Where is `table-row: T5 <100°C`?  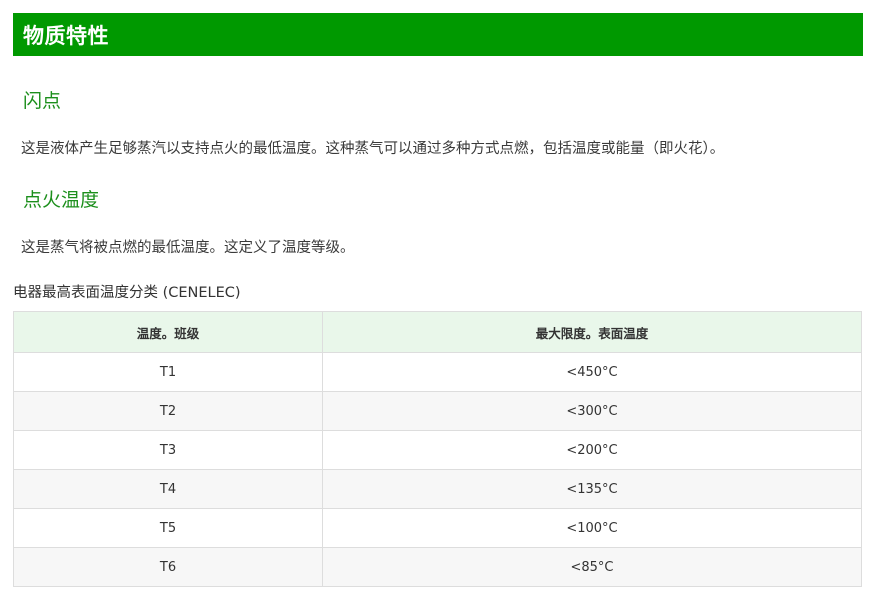 table-row: T5 <100°C is located at coordinates (437, 528).